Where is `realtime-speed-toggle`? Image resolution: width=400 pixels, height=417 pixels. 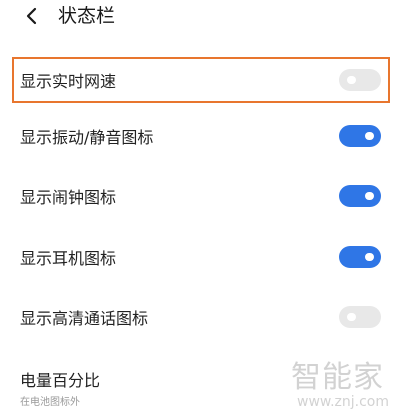
realtime-speed-toggle is located at coordinates (360, 80).